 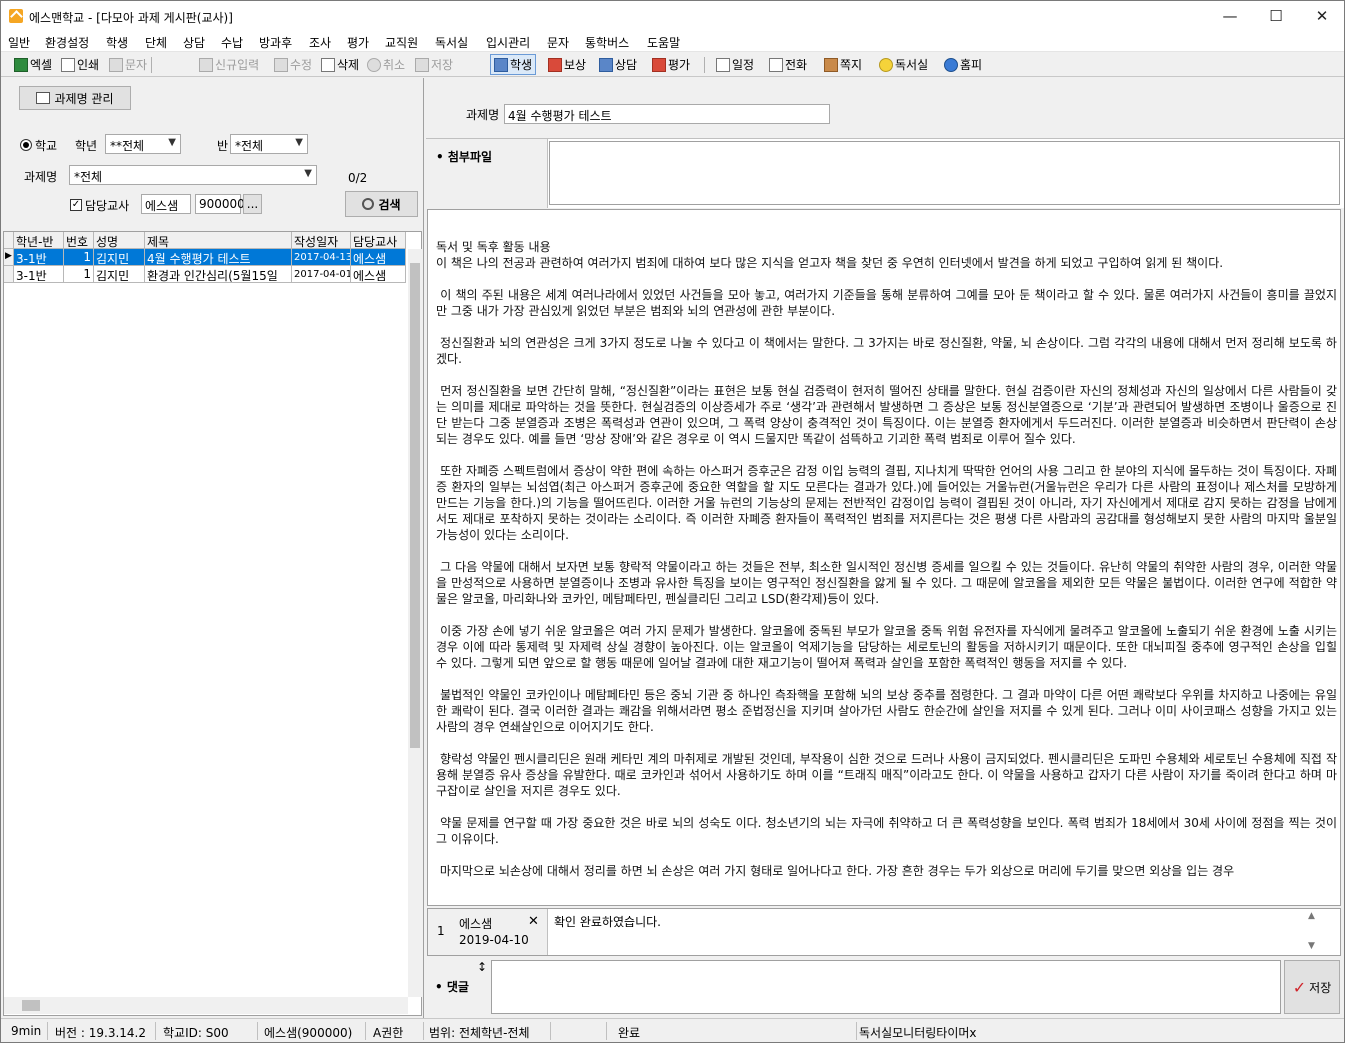 What do you see at coordinates (194, 42) in the screenshot?
I see `menu-counsel: 상담` at bounding box center [194, 42].